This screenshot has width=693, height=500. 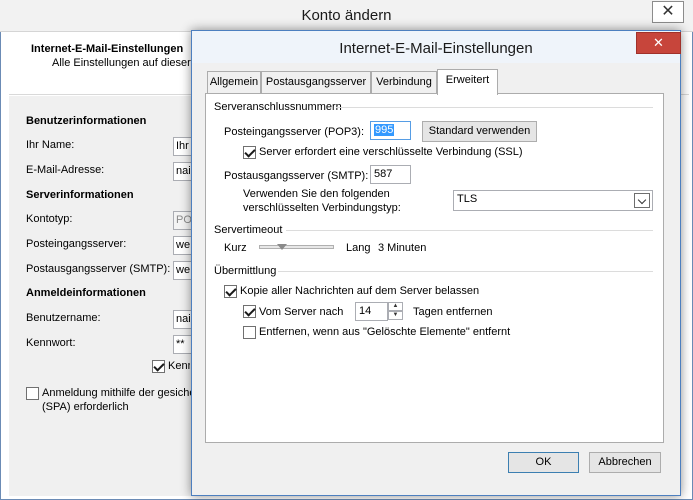 I want to click on timeout-slider-track, so click(x=296, y=247).